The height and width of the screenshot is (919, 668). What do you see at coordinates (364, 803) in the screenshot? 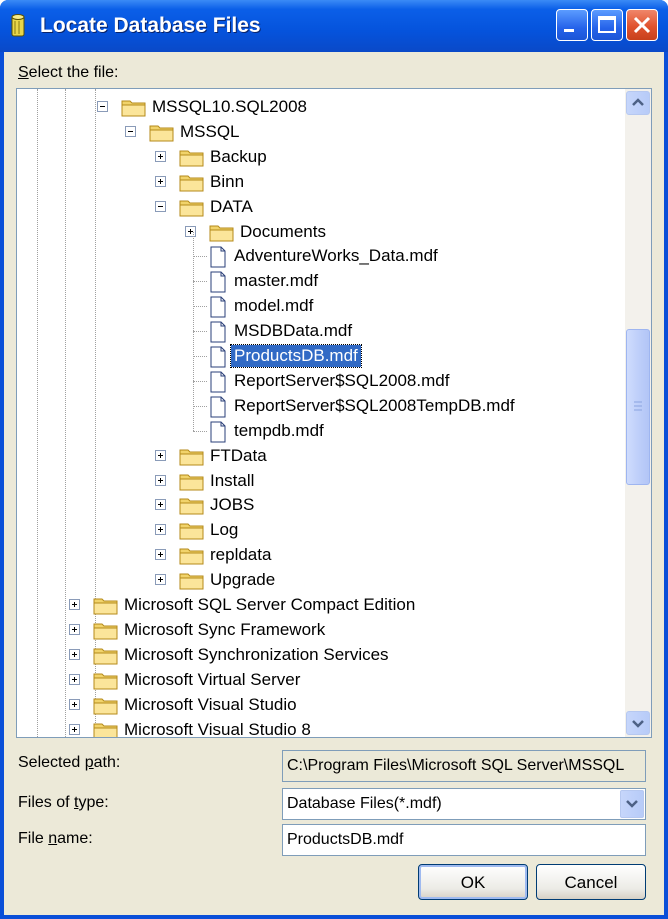
I see `files-of-type-value: Database Files(*.mdf)` at bounding box center [364, 803].